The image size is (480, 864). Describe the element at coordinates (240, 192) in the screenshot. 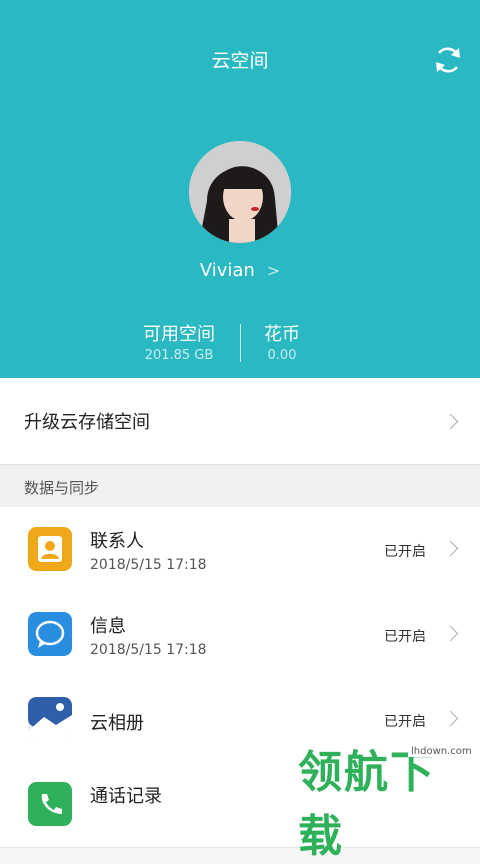

I see `avatar` at that location.